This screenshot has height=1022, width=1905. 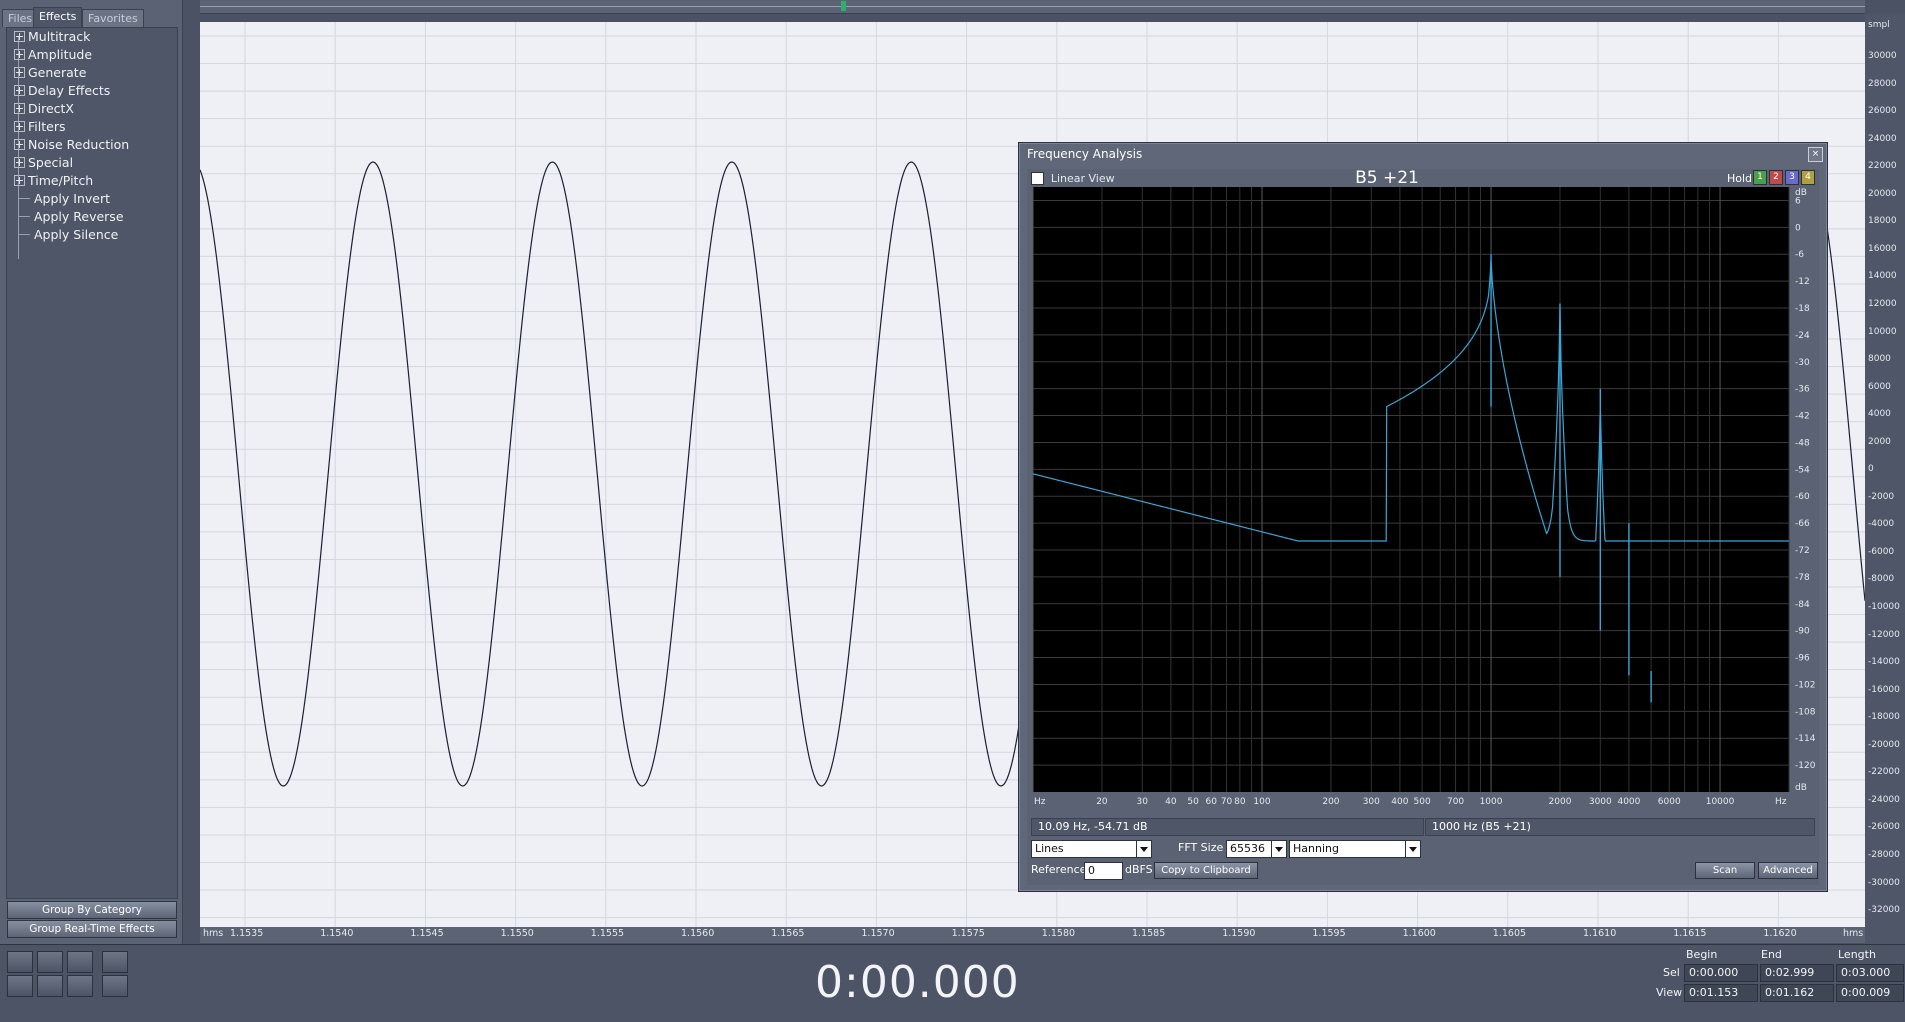 What do you see at coordinates (1870, 993) in the screenshot?
I see `view-length-field: 0:00.009` at bounding box center [1870, 993].